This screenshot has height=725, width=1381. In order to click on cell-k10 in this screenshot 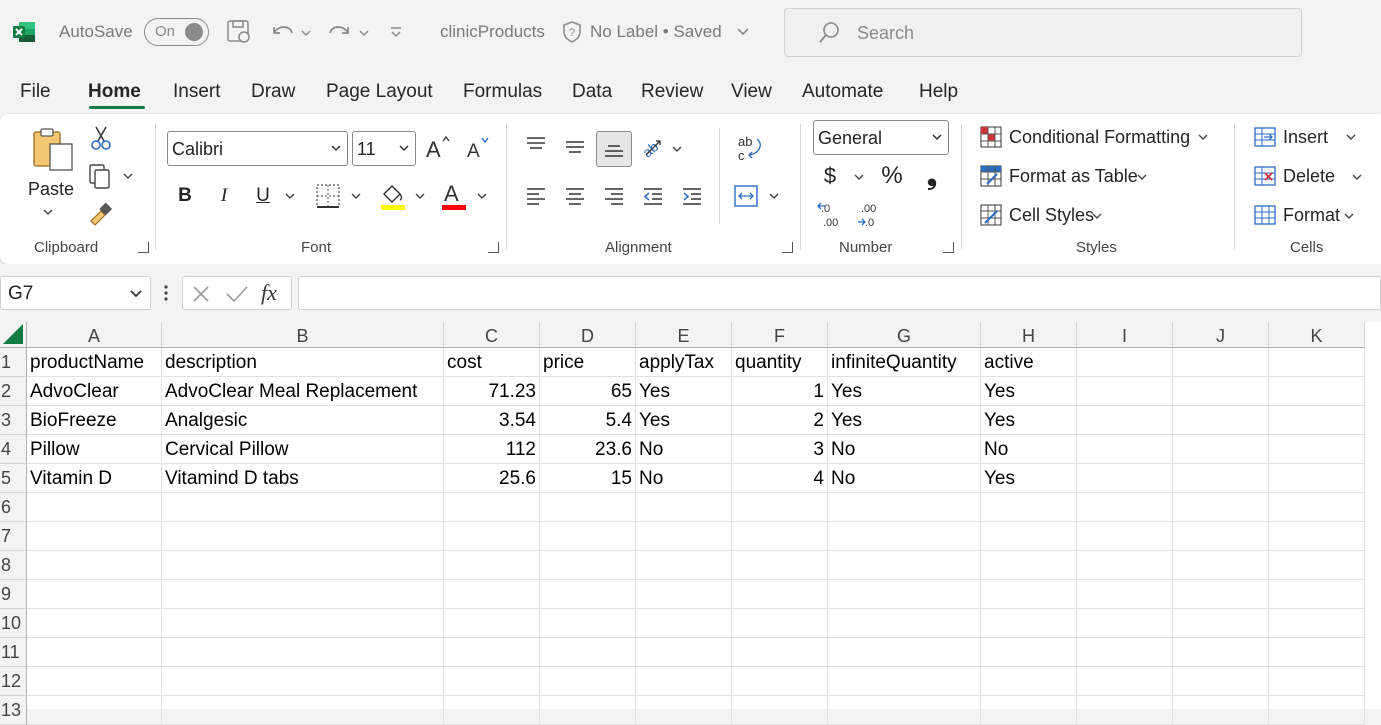, I will do `click(1317, 623)`.